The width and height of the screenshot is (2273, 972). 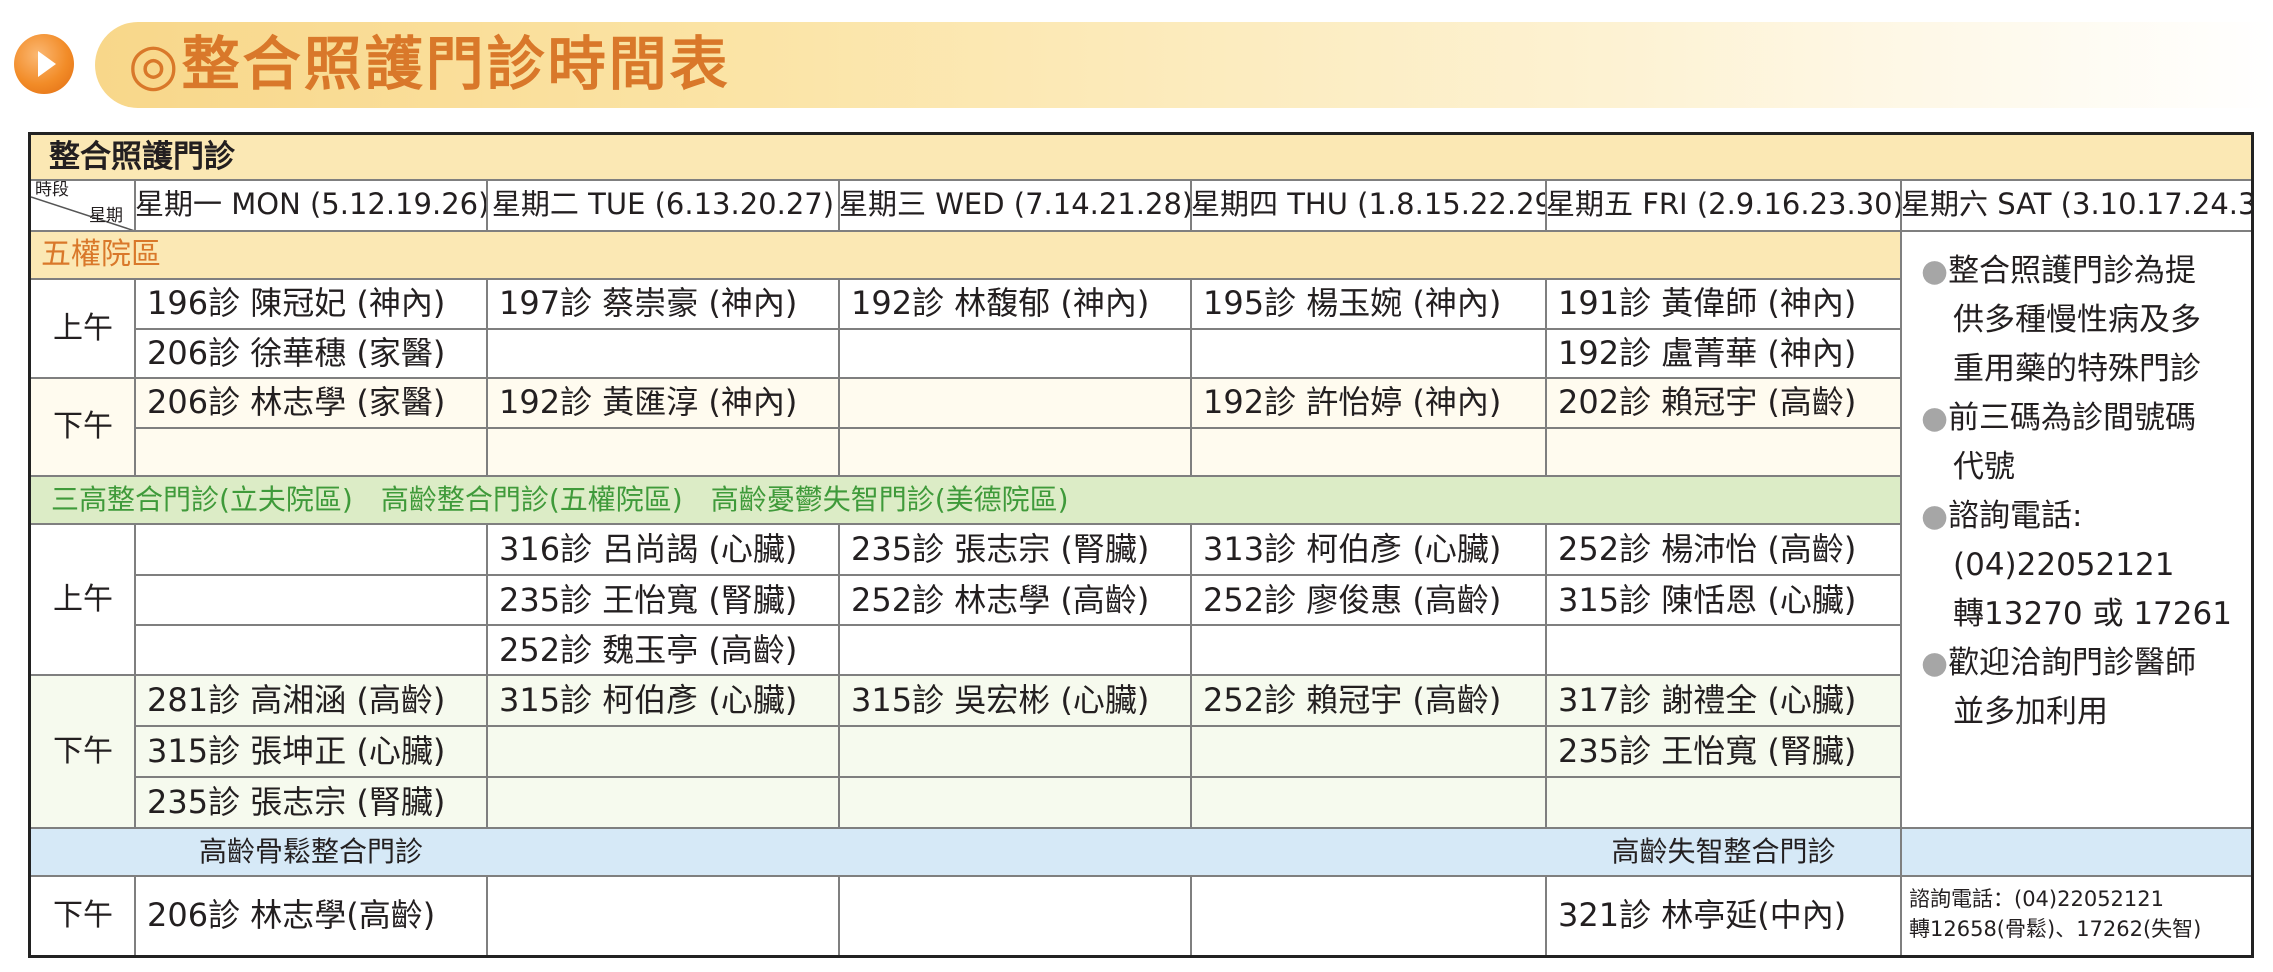 What do you see at coordinates (2055, 929) in the screenshot?
I see `section3-contact-ext: 轉12658(骨鬆)、17262(失智)` at bounding box center [2055, 929].